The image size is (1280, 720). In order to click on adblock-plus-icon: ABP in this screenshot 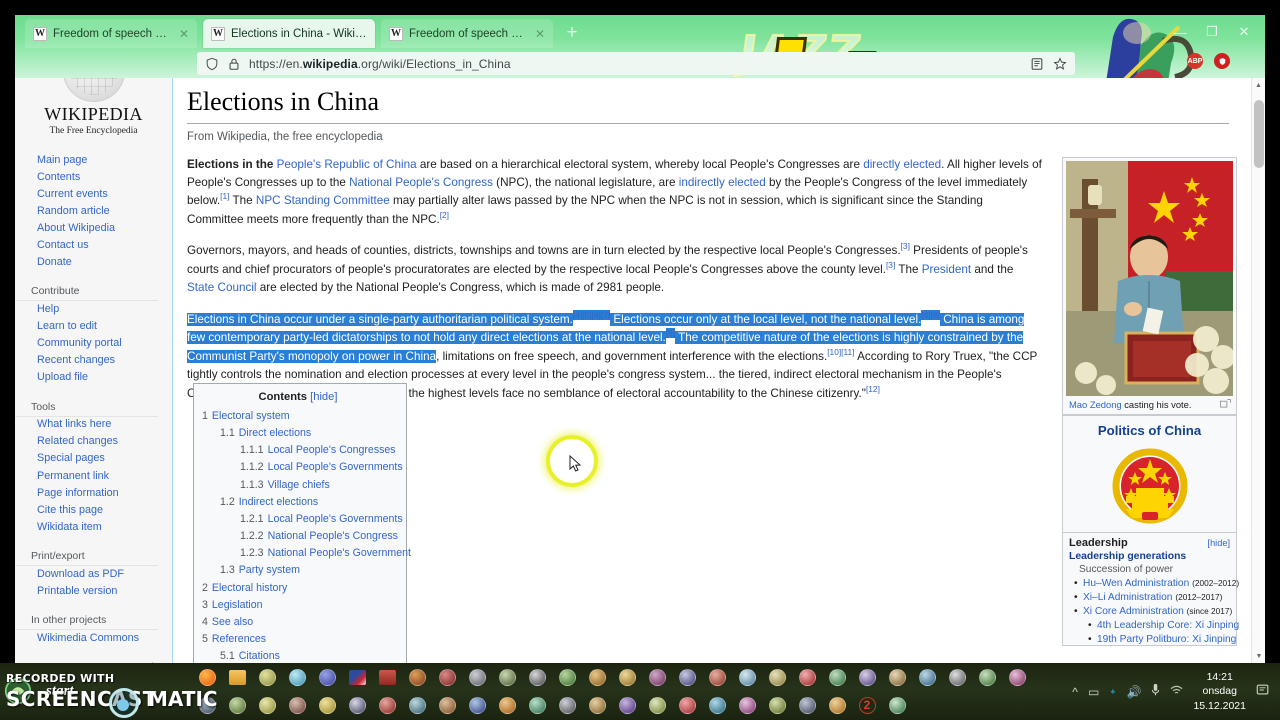, I will do `click(1195, 61)`.